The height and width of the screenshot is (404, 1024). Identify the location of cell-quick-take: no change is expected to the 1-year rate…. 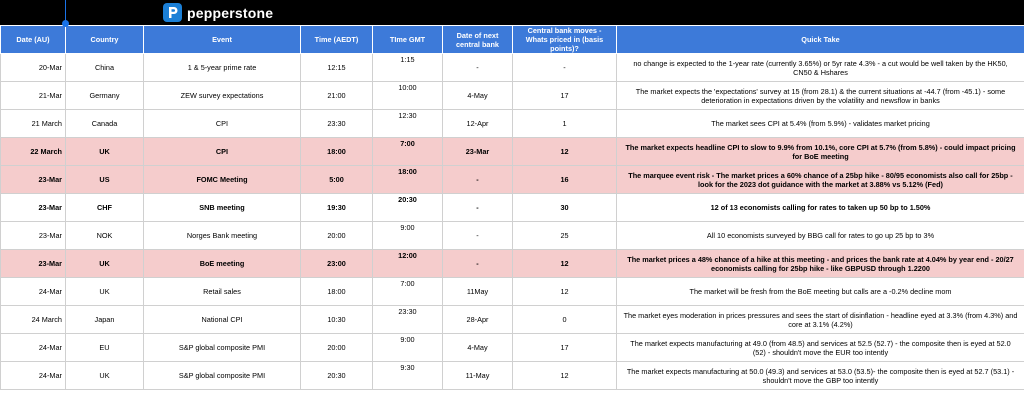
(820, 67).